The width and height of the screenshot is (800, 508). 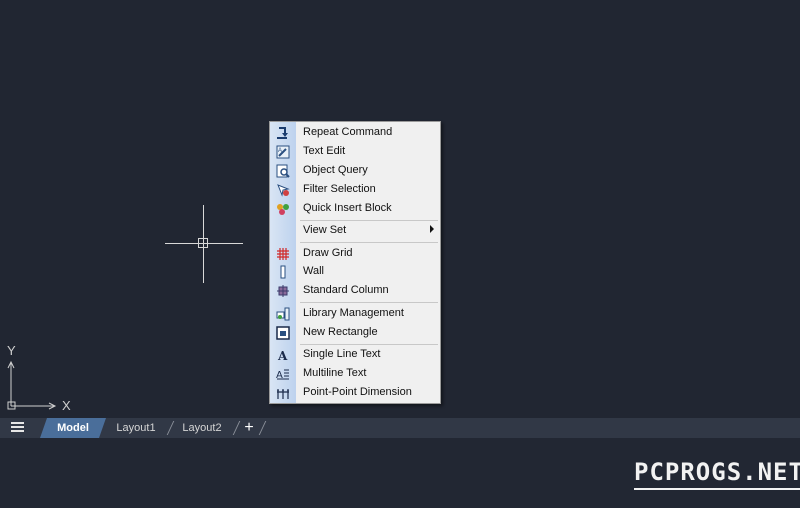 What do you see at coordinates (347, 208) in the screenshot?
I see `menu-item-label: Quick Insert Block` at bounding box center [347, 208].